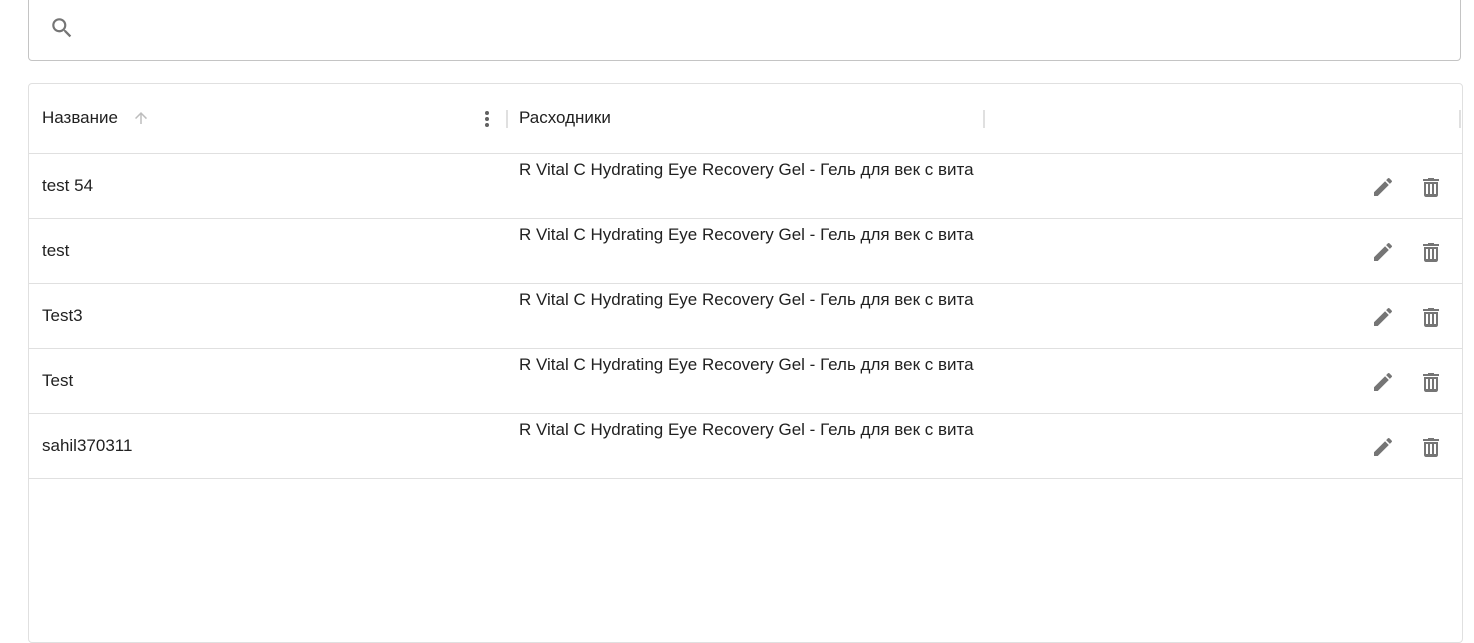 The image size is (1474, 643). Describe the element at coordinates (58, 380) in the screenshot. I see `cell-name: Test` at that location.